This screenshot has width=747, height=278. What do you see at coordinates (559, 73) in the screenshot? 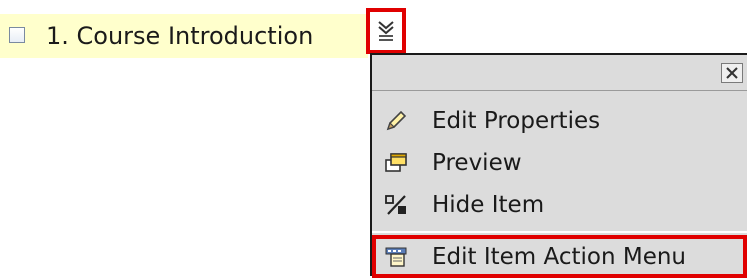
I see `menu-header` at bounding box center [559, 73].